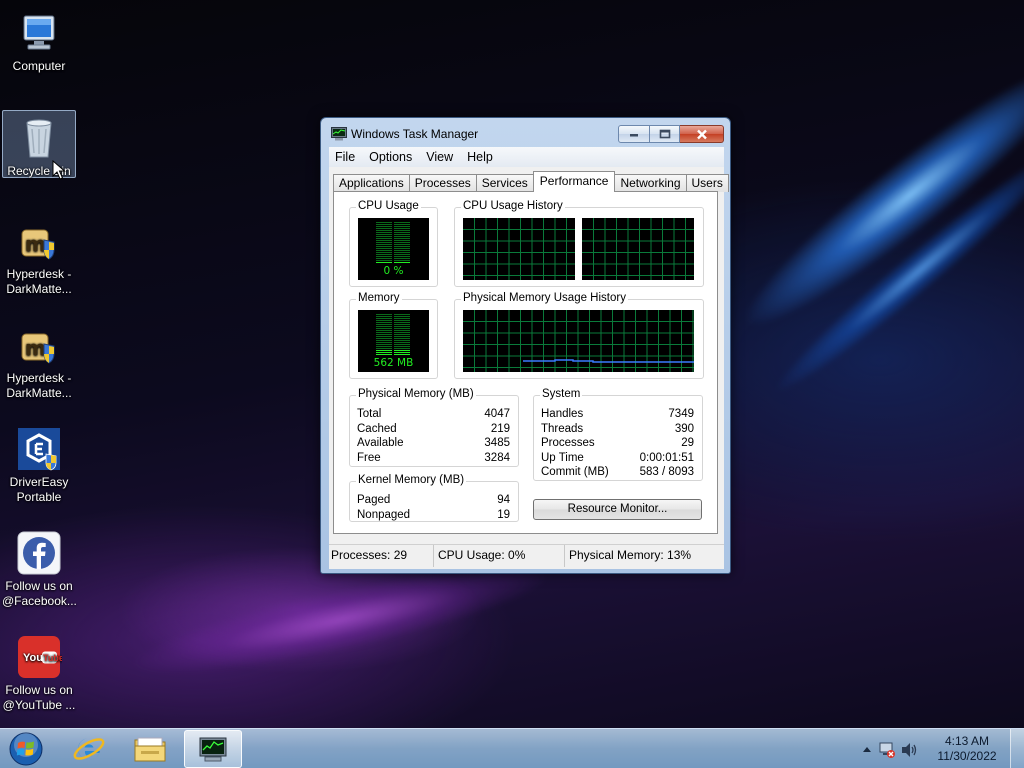  Describe the element at coordinates (608, 361) in the screenshot. I see `memory-history-line` at that location.